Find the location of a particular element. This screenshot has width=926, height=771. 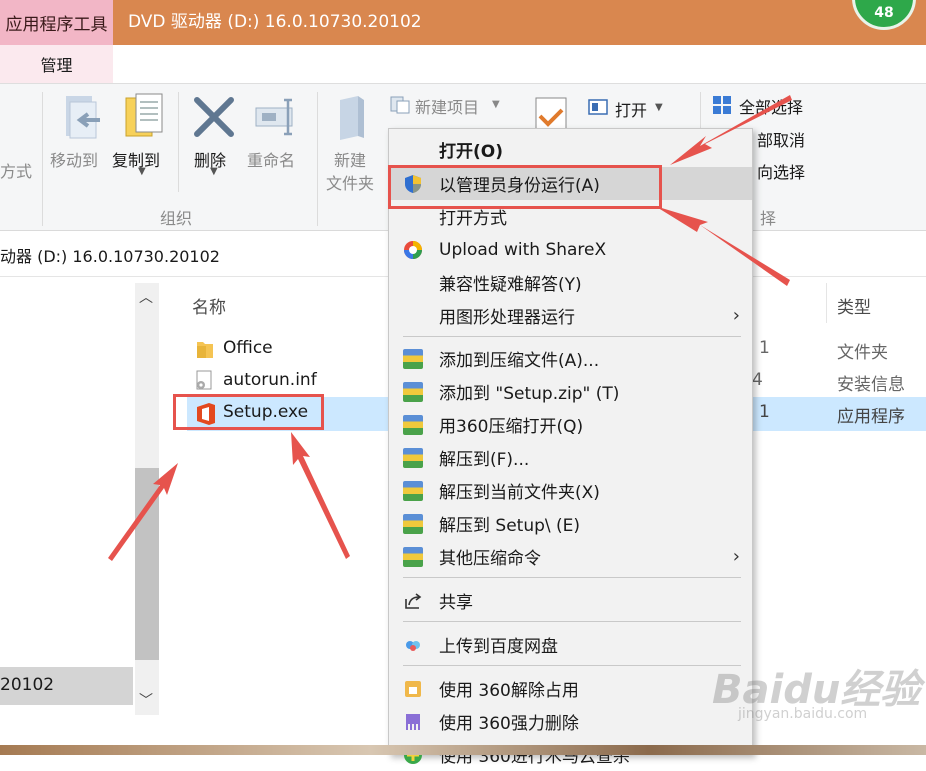

menu-item-open: 打开(O) is located at coordinates (570, 149).